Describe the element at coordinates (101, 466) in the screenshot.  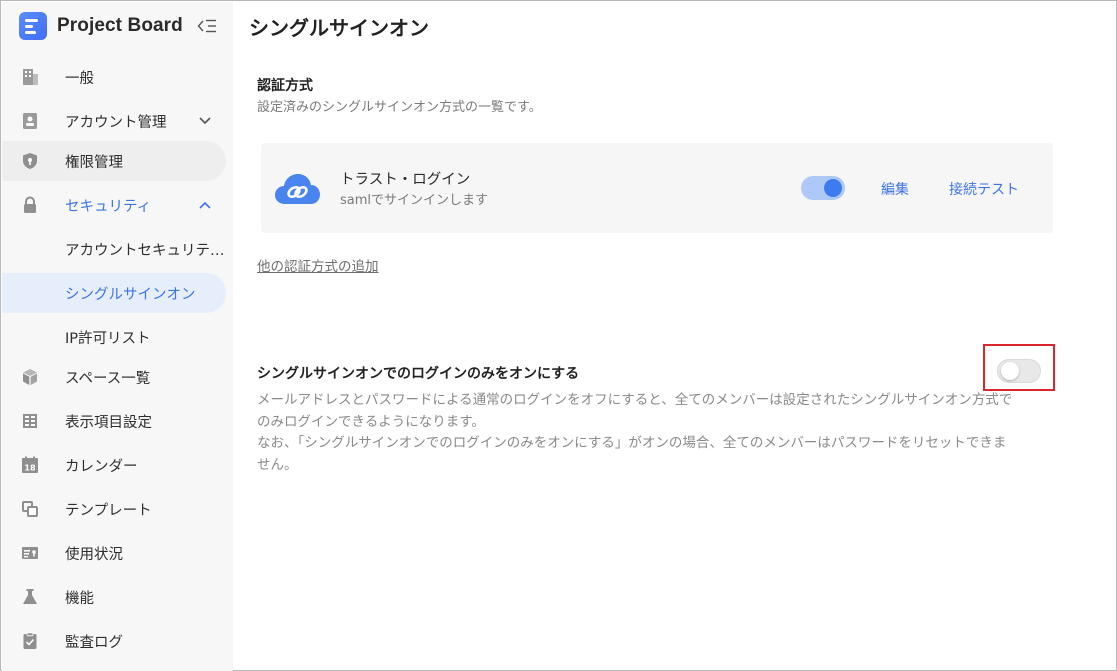
I see `sidebar-item-label: カレンダー` at that location.